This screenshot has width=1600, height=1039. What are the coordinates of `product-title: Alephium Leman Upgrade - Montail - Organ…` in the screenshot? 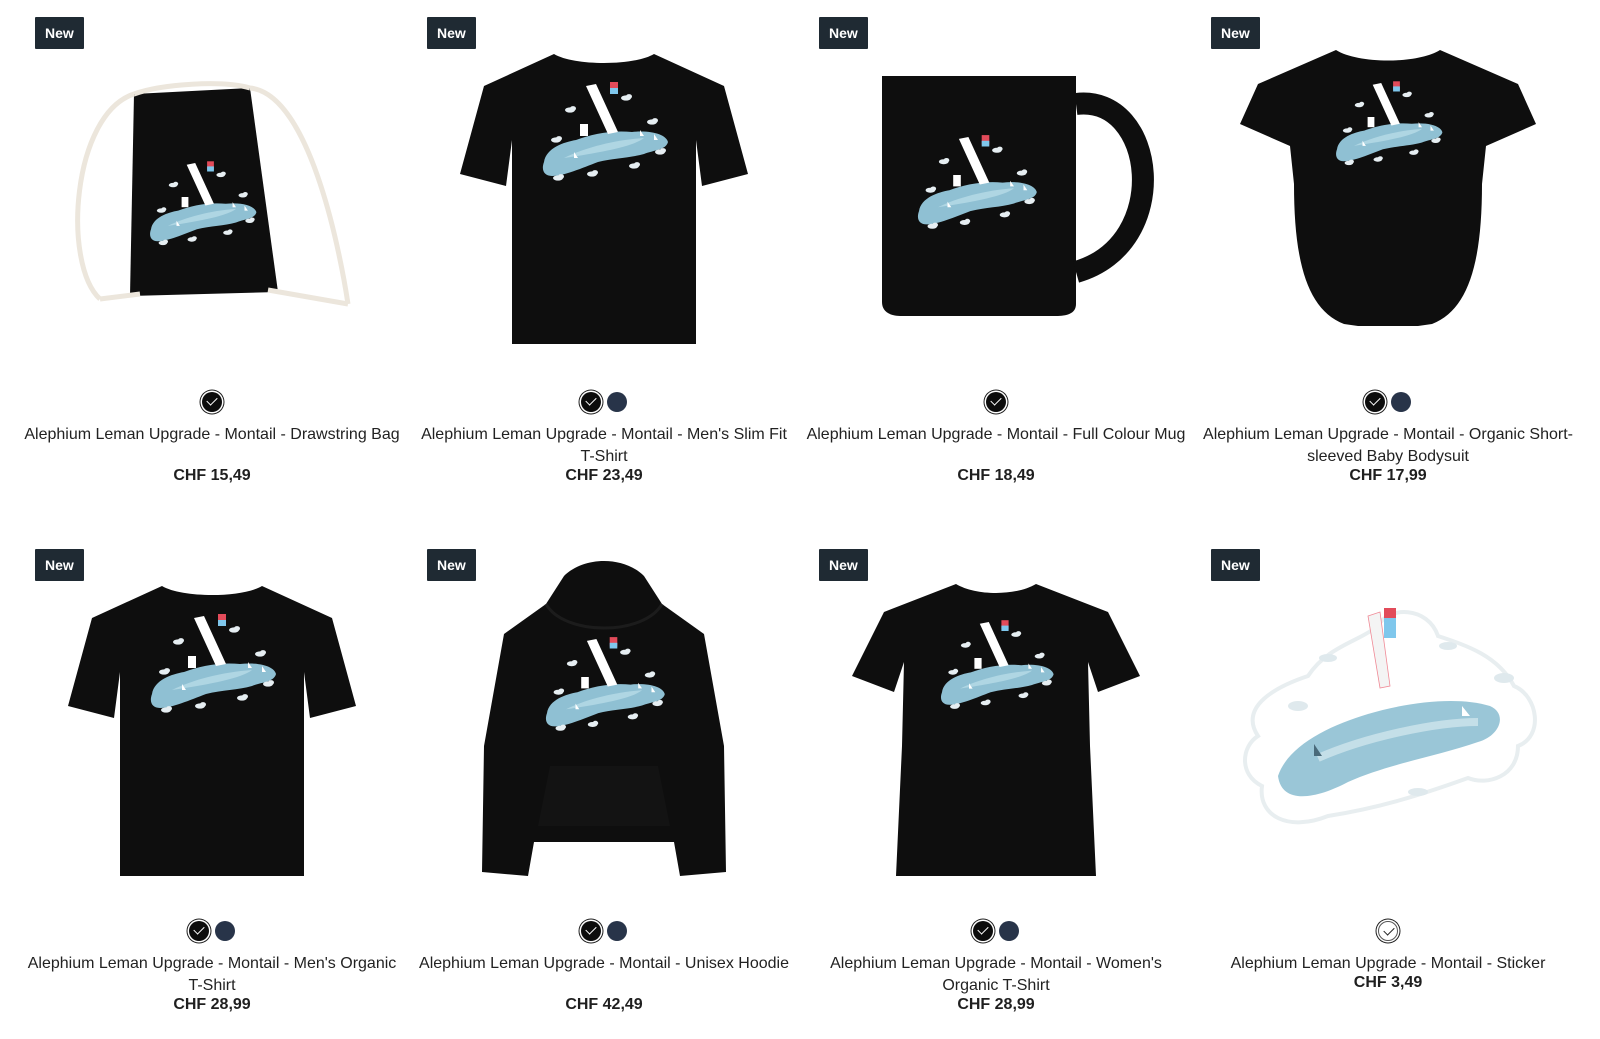 It's located at (1388, 446).